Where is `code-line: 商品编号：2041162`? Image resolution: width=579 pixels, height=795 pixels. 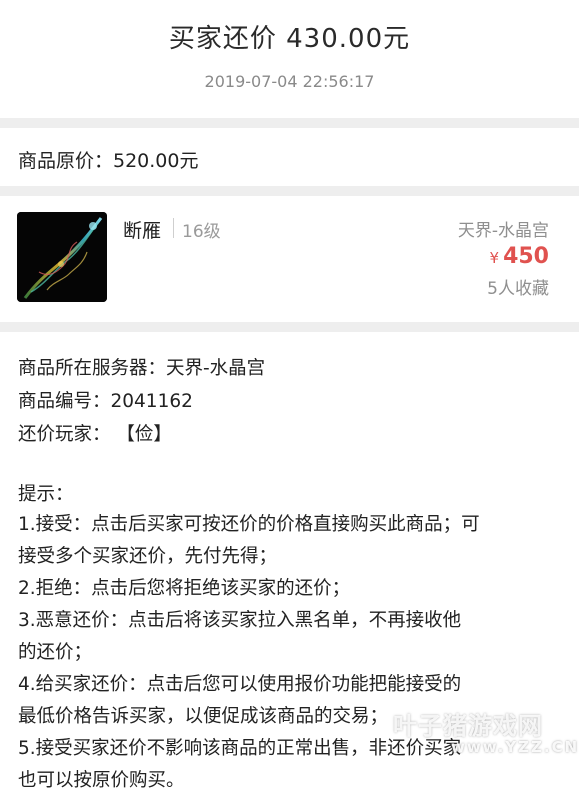
code-line: 商品编号：2041162 is located at coordinates (105, 401).